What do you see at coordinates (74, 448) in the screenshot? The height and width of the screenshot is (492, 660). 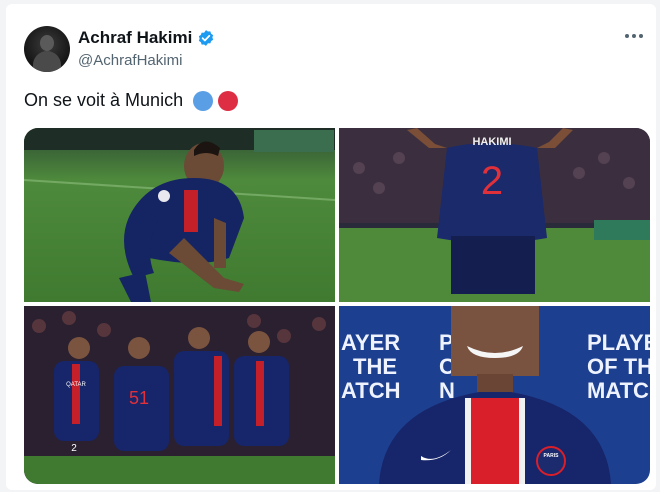 I see `photo-3-shirt-number-1: 2` at bounding box center [74, 448].